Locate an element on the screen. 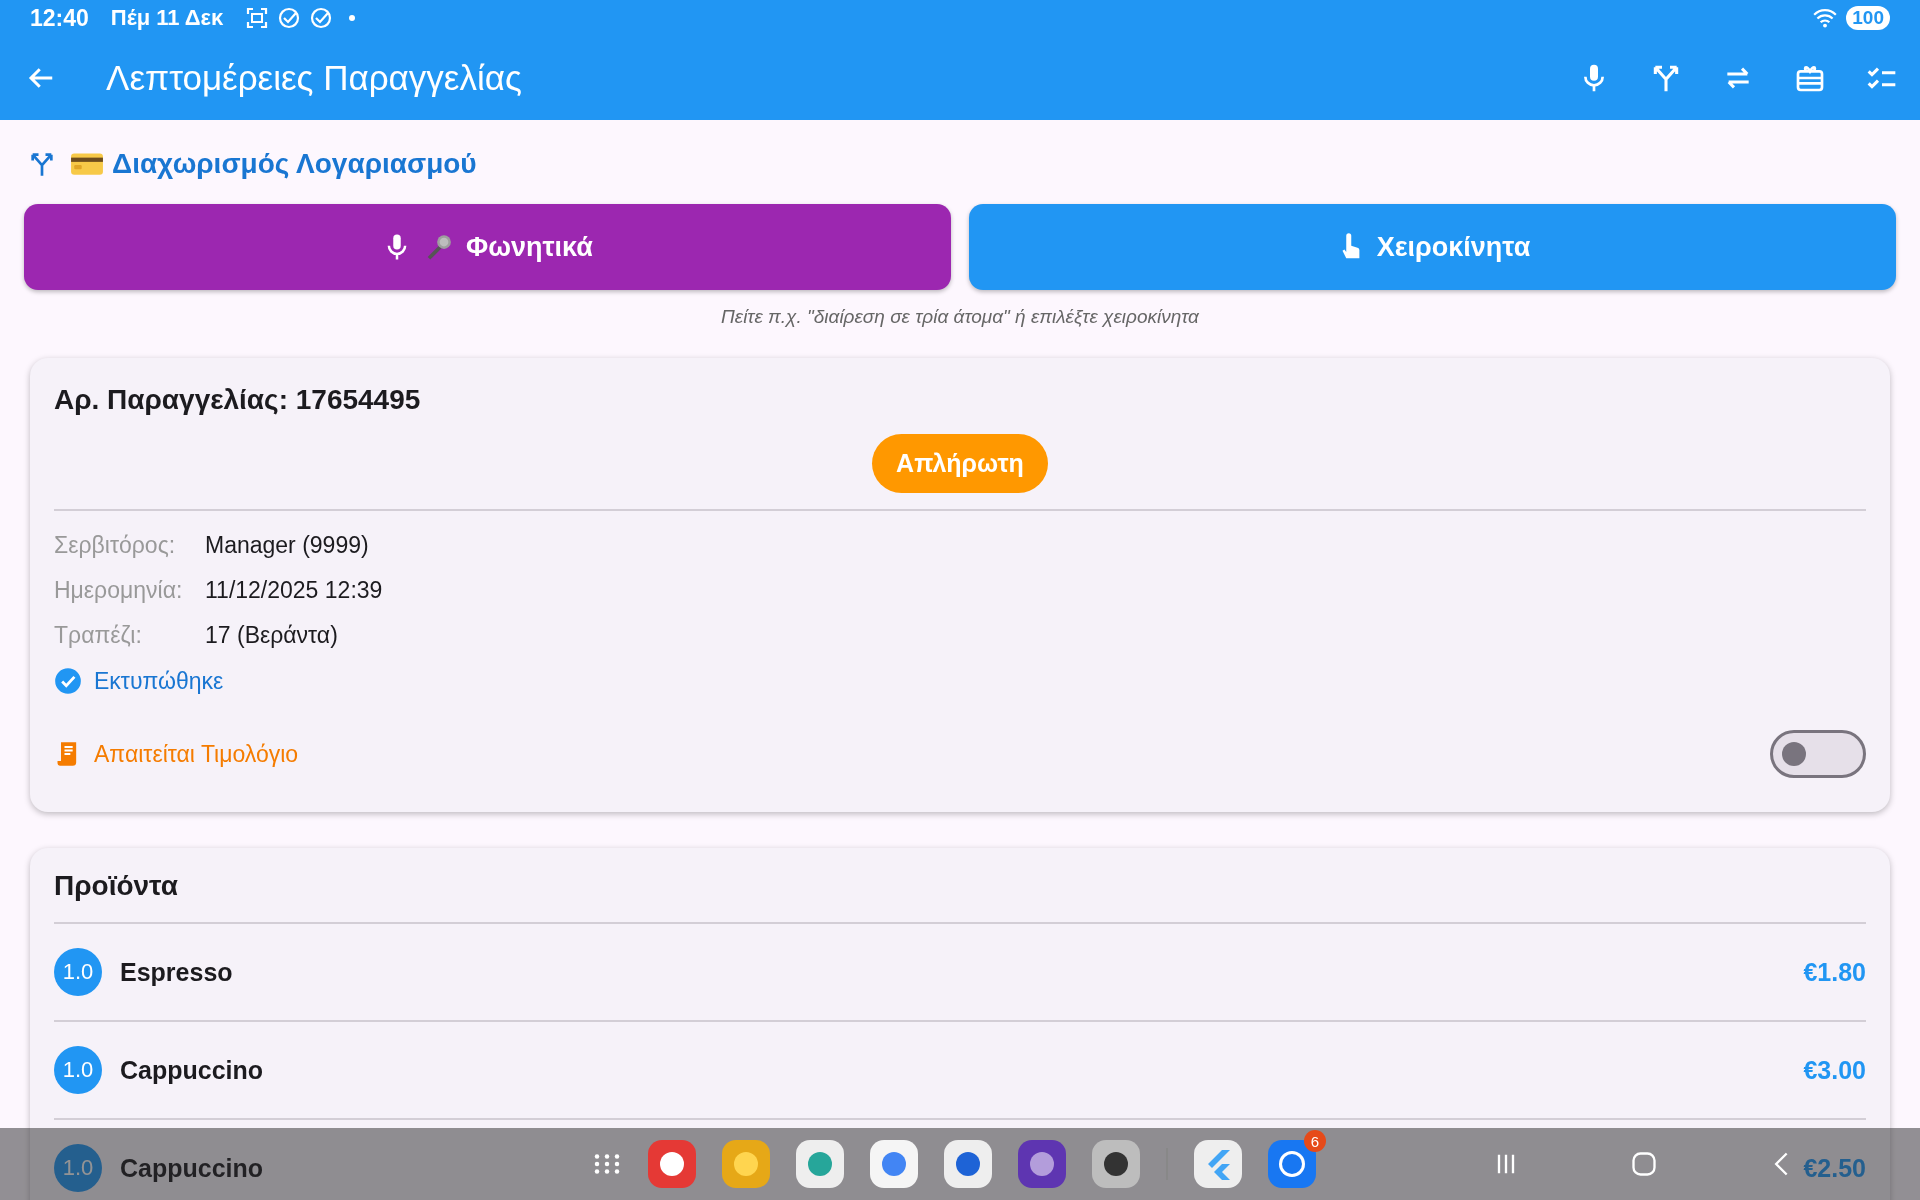 The height and width of the screenshot is (1200, 1920). field-value: Manager (9999) is located at coordinates (287, 545).